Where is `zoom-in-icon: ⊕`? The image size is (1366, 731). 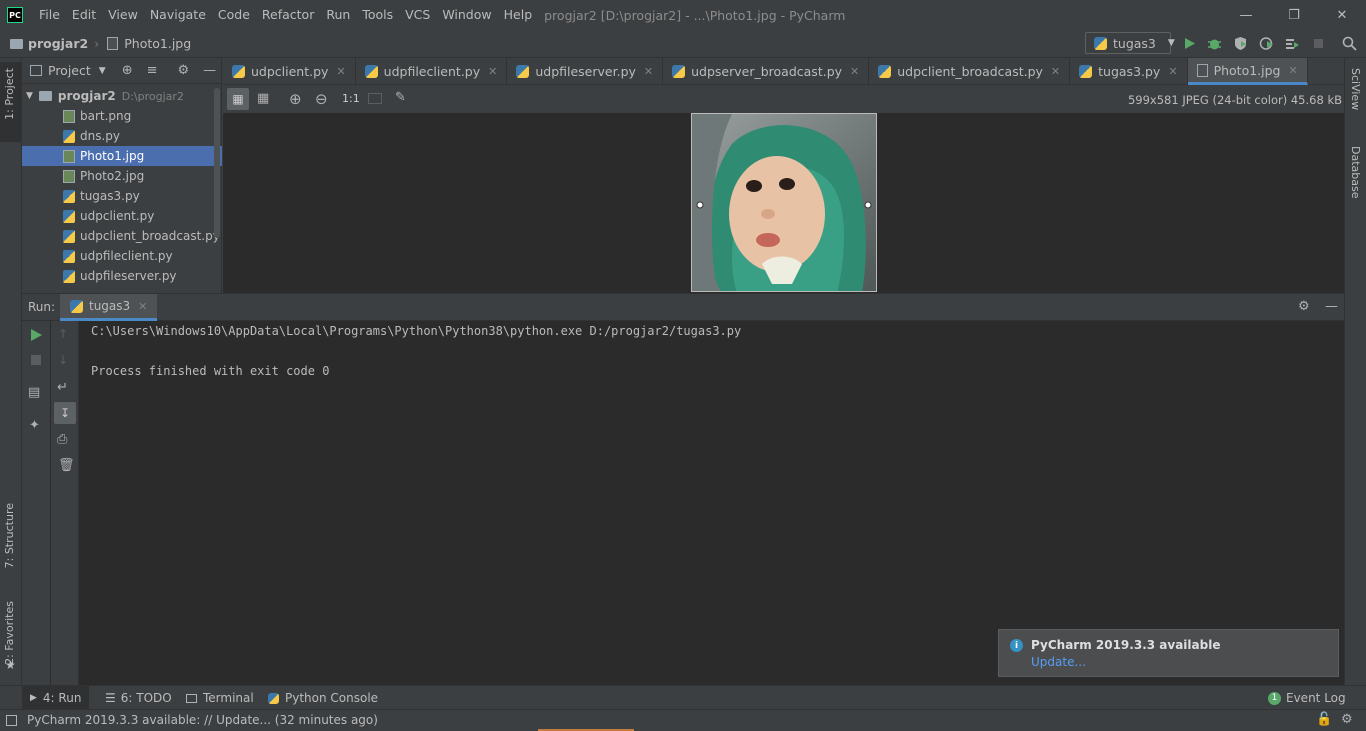 zoom-in-icon: ⊕ is located at coordinates (295, 99).